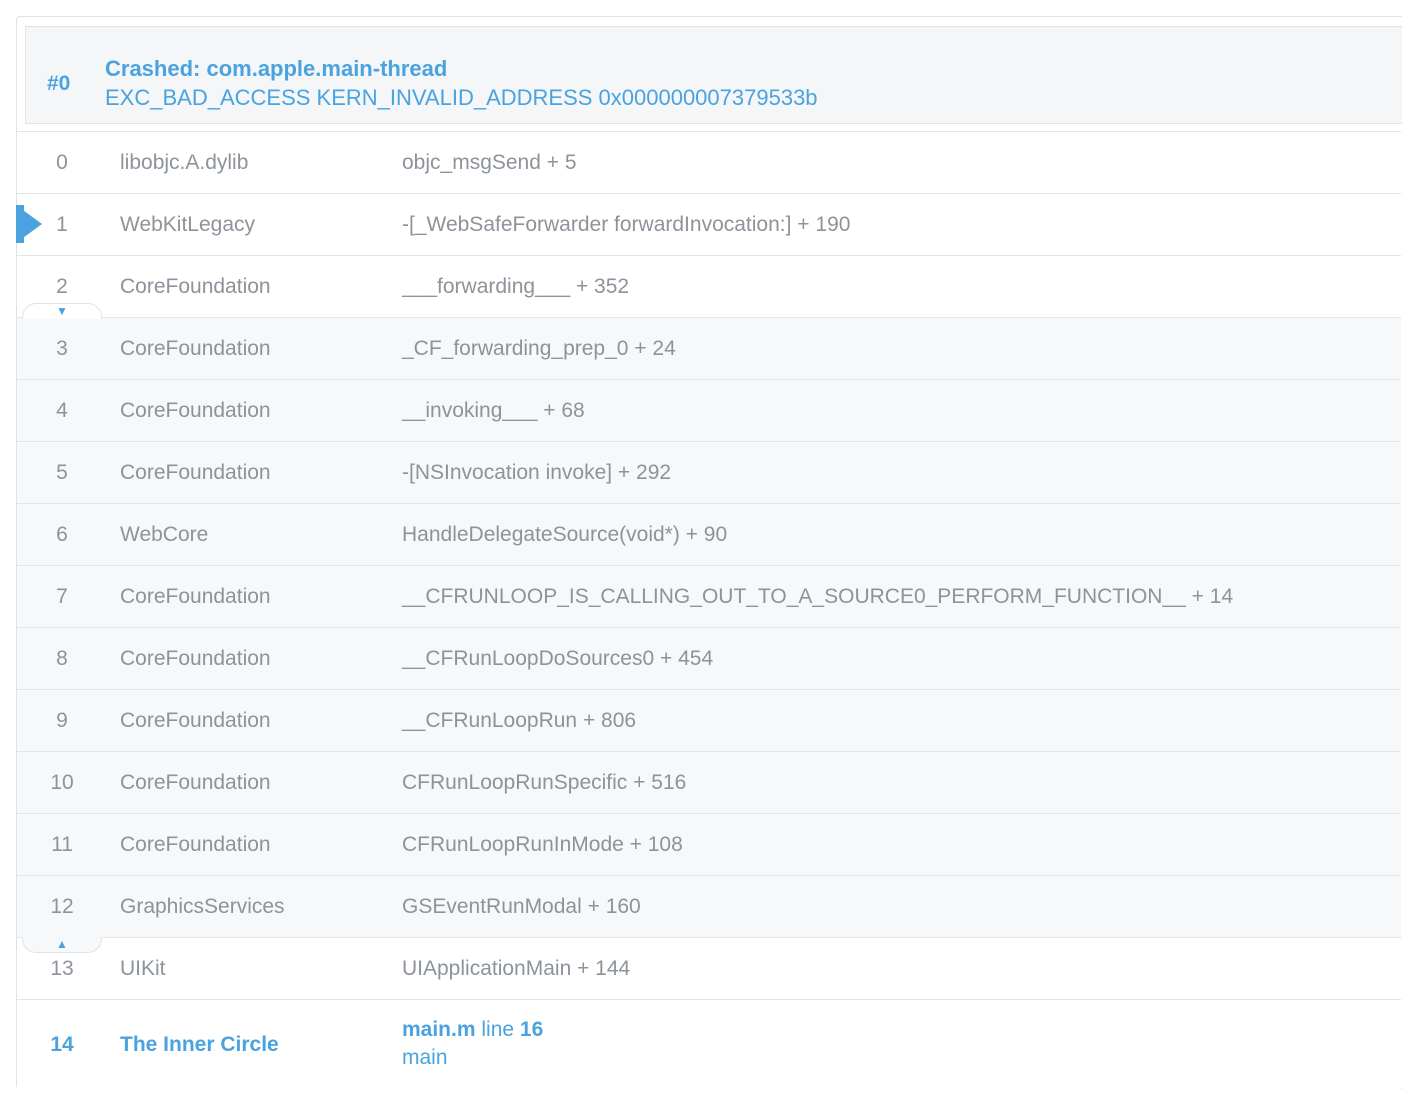  I want to click on frame-symbol: CFRunLoopRunSpecific + 516, so click(544, 782).